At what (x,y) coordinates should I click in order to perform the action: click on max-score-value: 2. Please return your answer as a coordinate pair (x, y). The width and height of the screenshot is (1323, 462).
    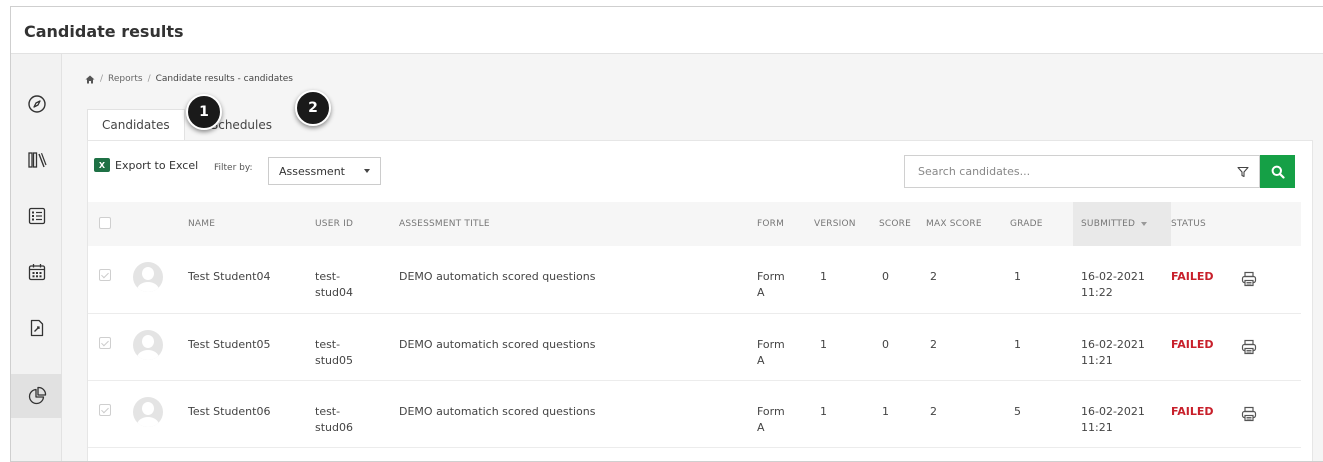
    Looking at the image, I should click on (933, 344).